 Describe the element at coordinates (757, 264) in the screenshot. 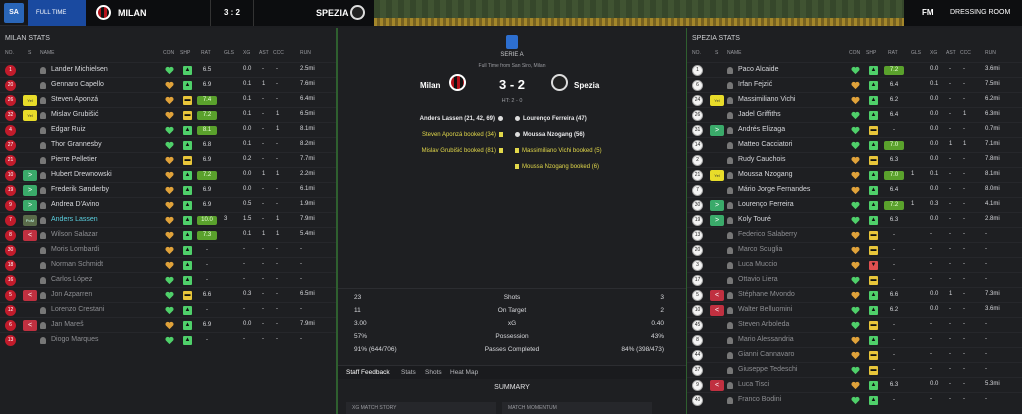

I see `player-name: Luca Muccio` at that location.